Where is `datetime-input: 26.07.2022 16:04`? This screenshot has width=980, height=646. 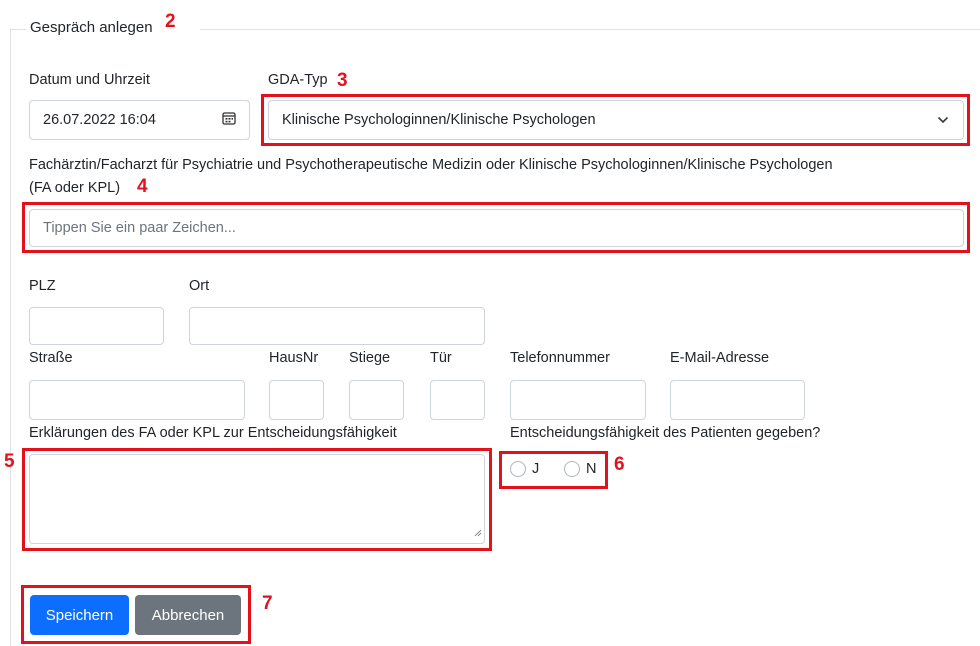 datetime-input: 26.07.2022 16:04 is located at coordinates (139, 120).